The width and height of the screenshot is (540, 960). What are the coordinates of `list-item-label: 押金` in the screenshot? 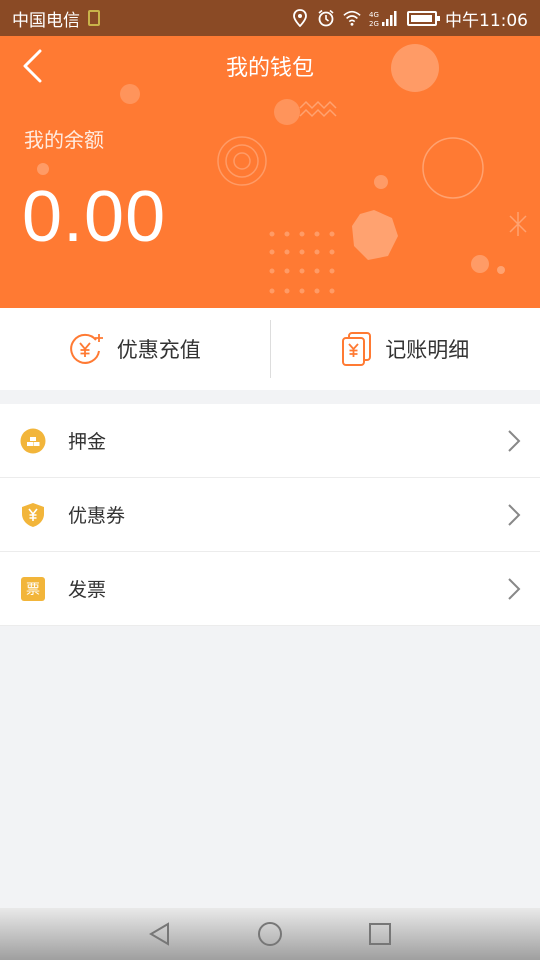 It's located at (87, 442).